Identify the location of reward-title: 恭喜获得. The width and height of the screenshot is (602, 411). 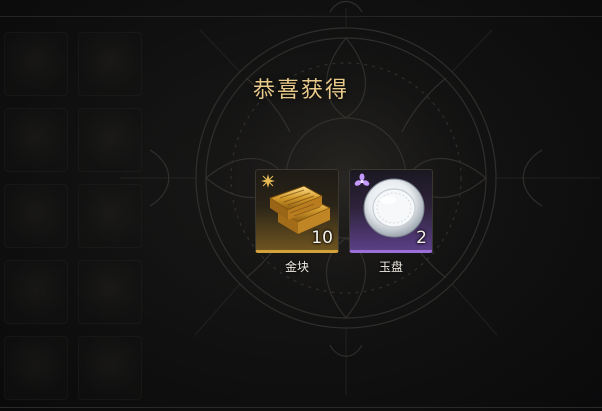
(300, 90).